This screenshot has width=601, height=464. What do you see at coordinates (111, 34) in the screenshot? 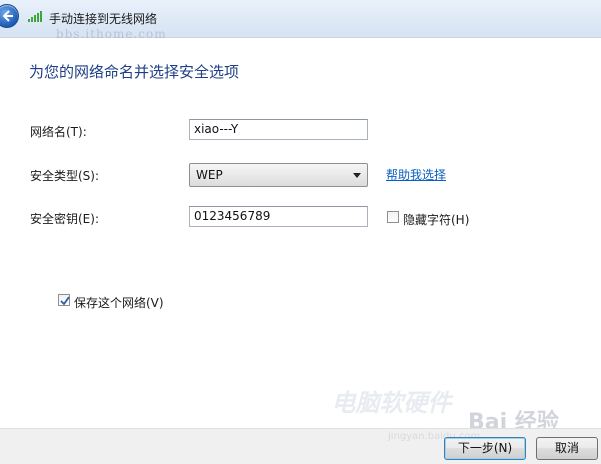
I see `watermark-url: bbs.ithome.com` at bounding box center [111, 34].